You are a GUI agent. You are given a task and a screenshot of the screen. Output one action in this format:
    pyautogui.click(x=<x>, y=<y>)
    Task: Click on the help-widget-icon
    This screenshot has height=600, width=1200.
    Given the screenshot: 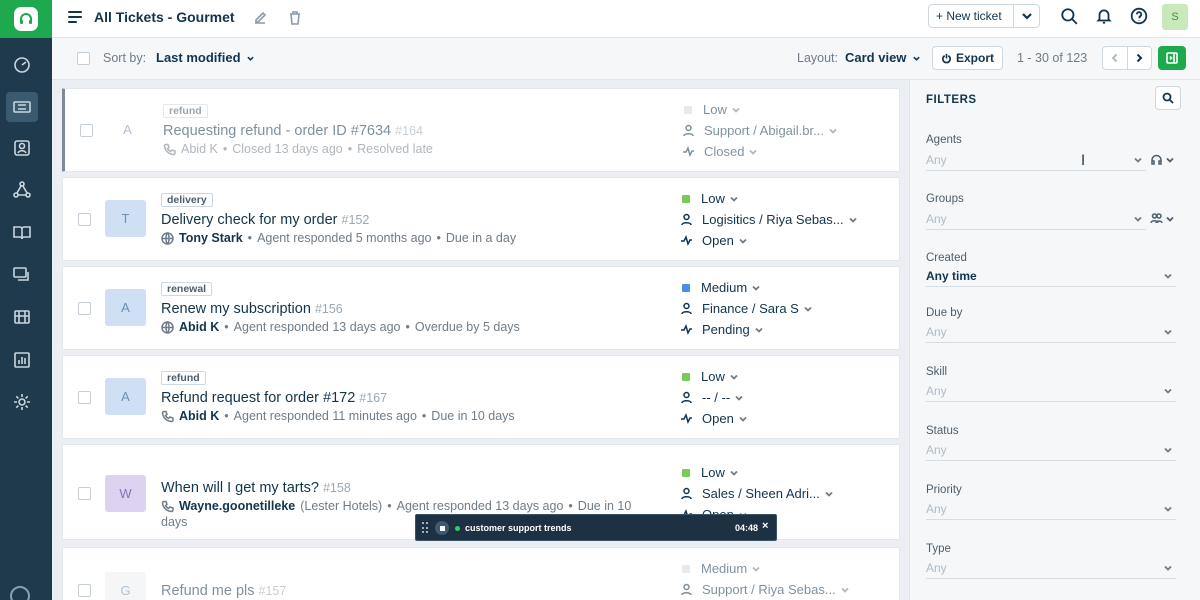 What is the action you would take?
    pyautogui.click(x=20, y=593)
    